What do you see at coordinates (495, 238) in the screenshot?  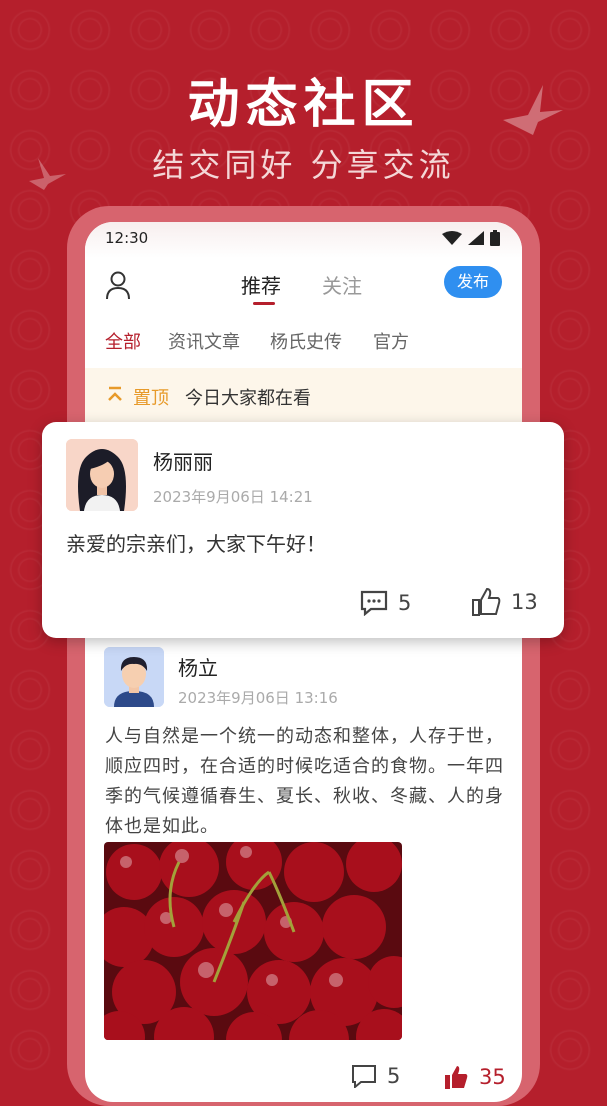 I see `battery-icon` at bounding box center [495, 238].